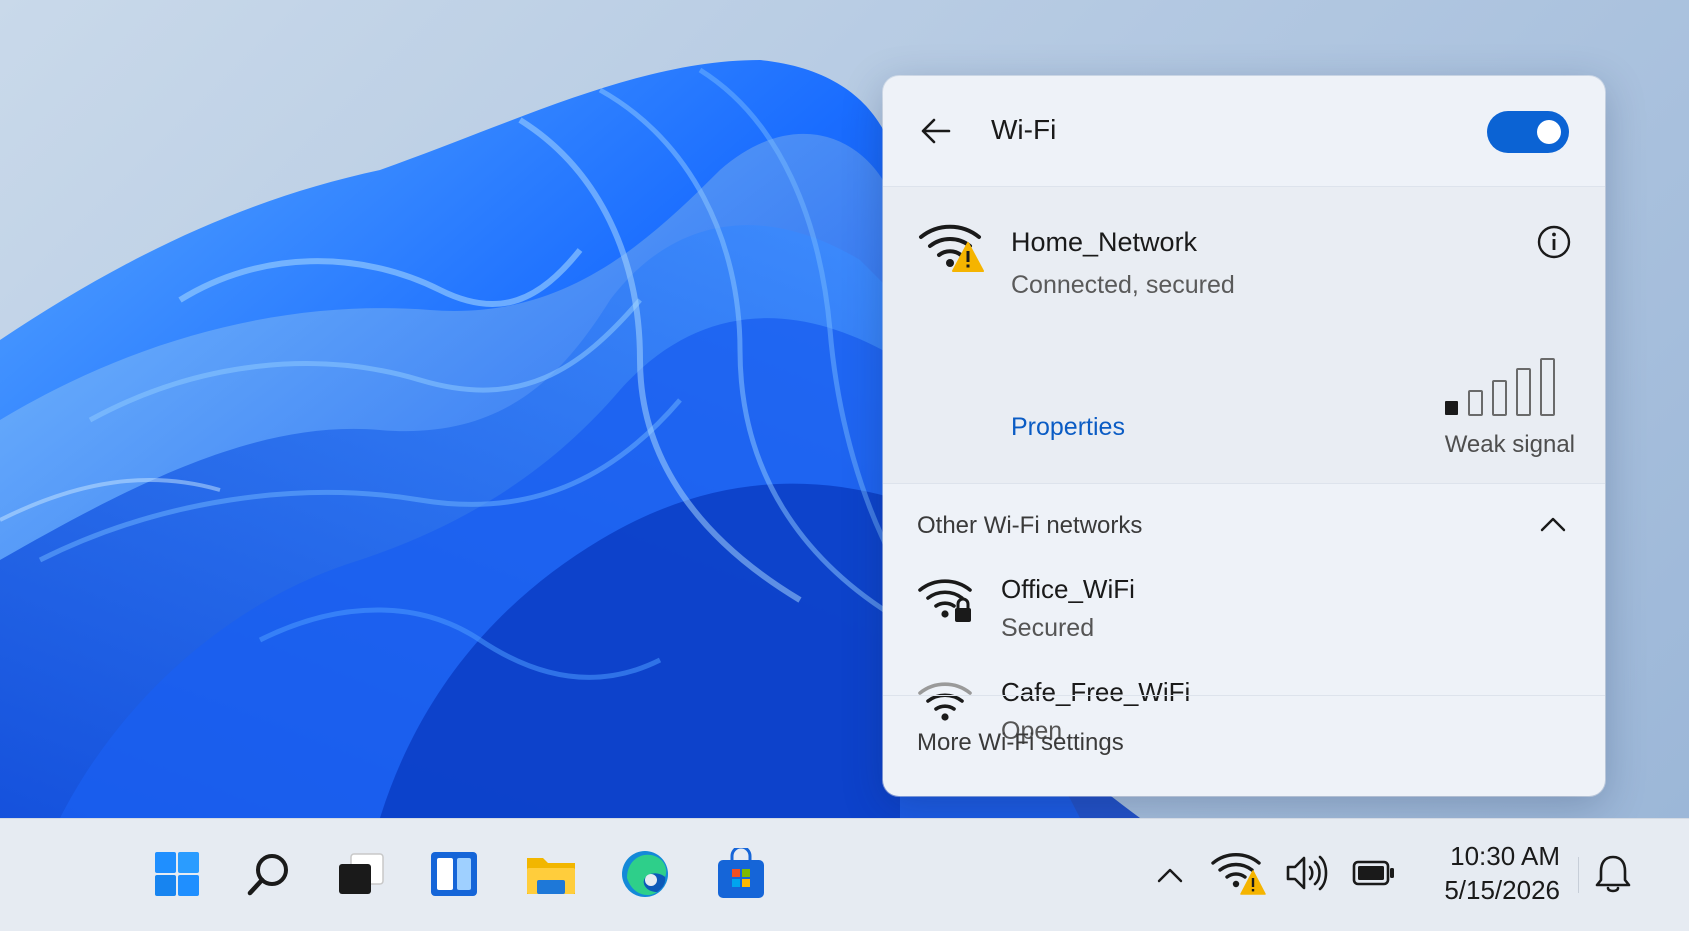 The image size is (1689, 931). What do you see at coordinates (1509, 444) in the screenshot?
I see `signal-strength-label: Weak signal` at bounding box center [1509, 444].